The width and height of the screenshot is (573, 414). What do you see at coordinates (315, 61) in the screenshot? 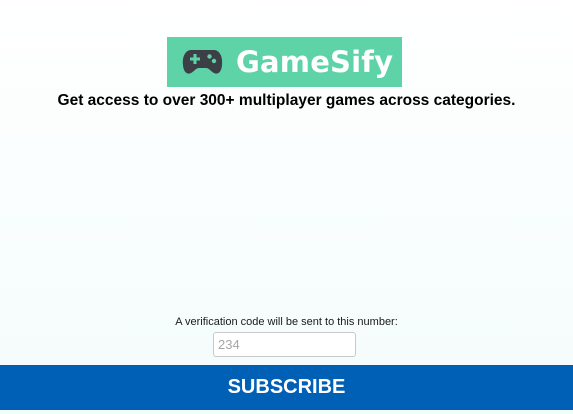
I see `logo-text: GameSify` at bounding box center [315, 61].